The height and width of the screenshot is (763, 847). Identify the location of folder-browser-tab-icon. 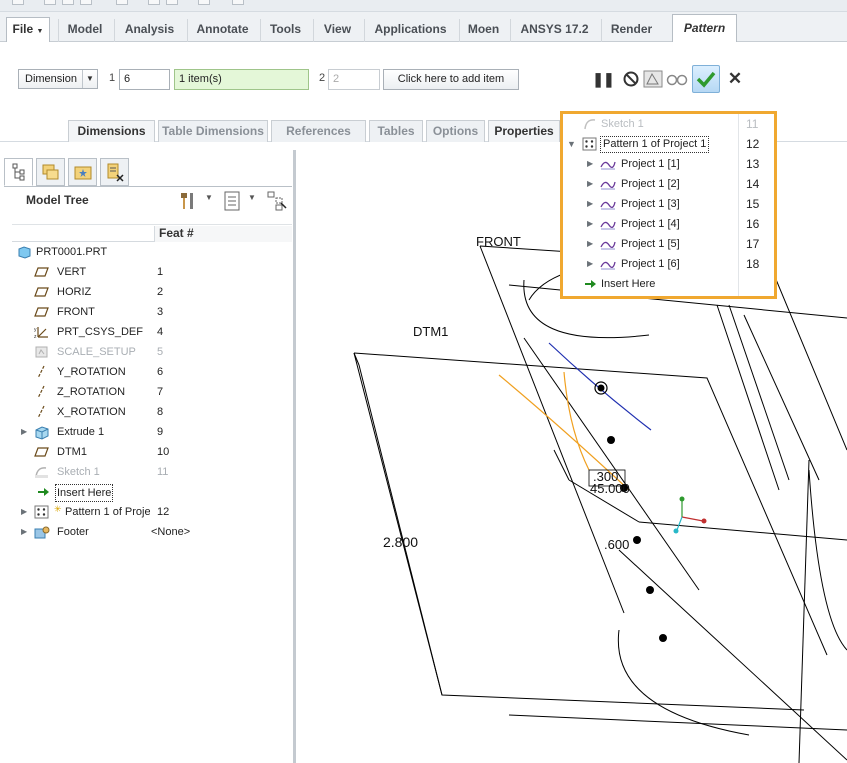
(50, 172).